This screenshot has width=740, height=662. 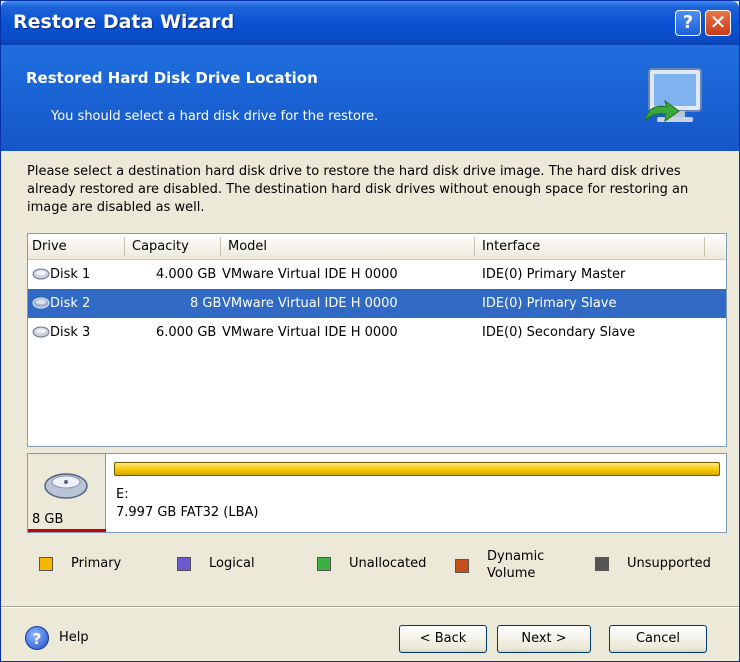 I want to click on partition-details: 7.997 GB FAT32 (LBA), so click(x=187, y=512).